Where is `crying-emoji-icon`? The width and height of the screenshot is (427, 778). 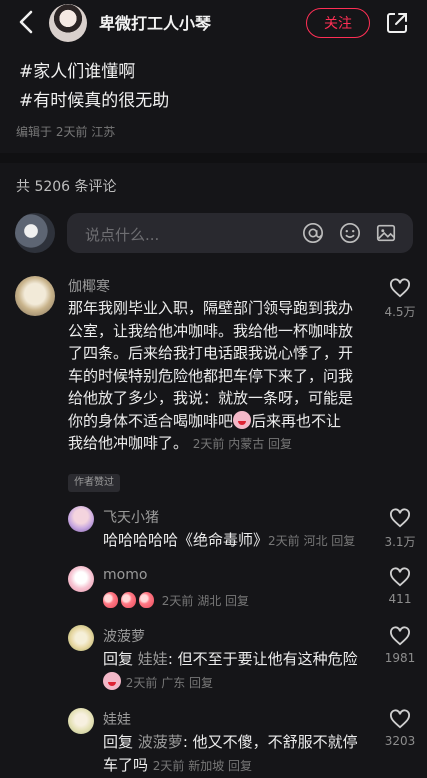 crying-emoji-icon is located at coordinates (112, 680).